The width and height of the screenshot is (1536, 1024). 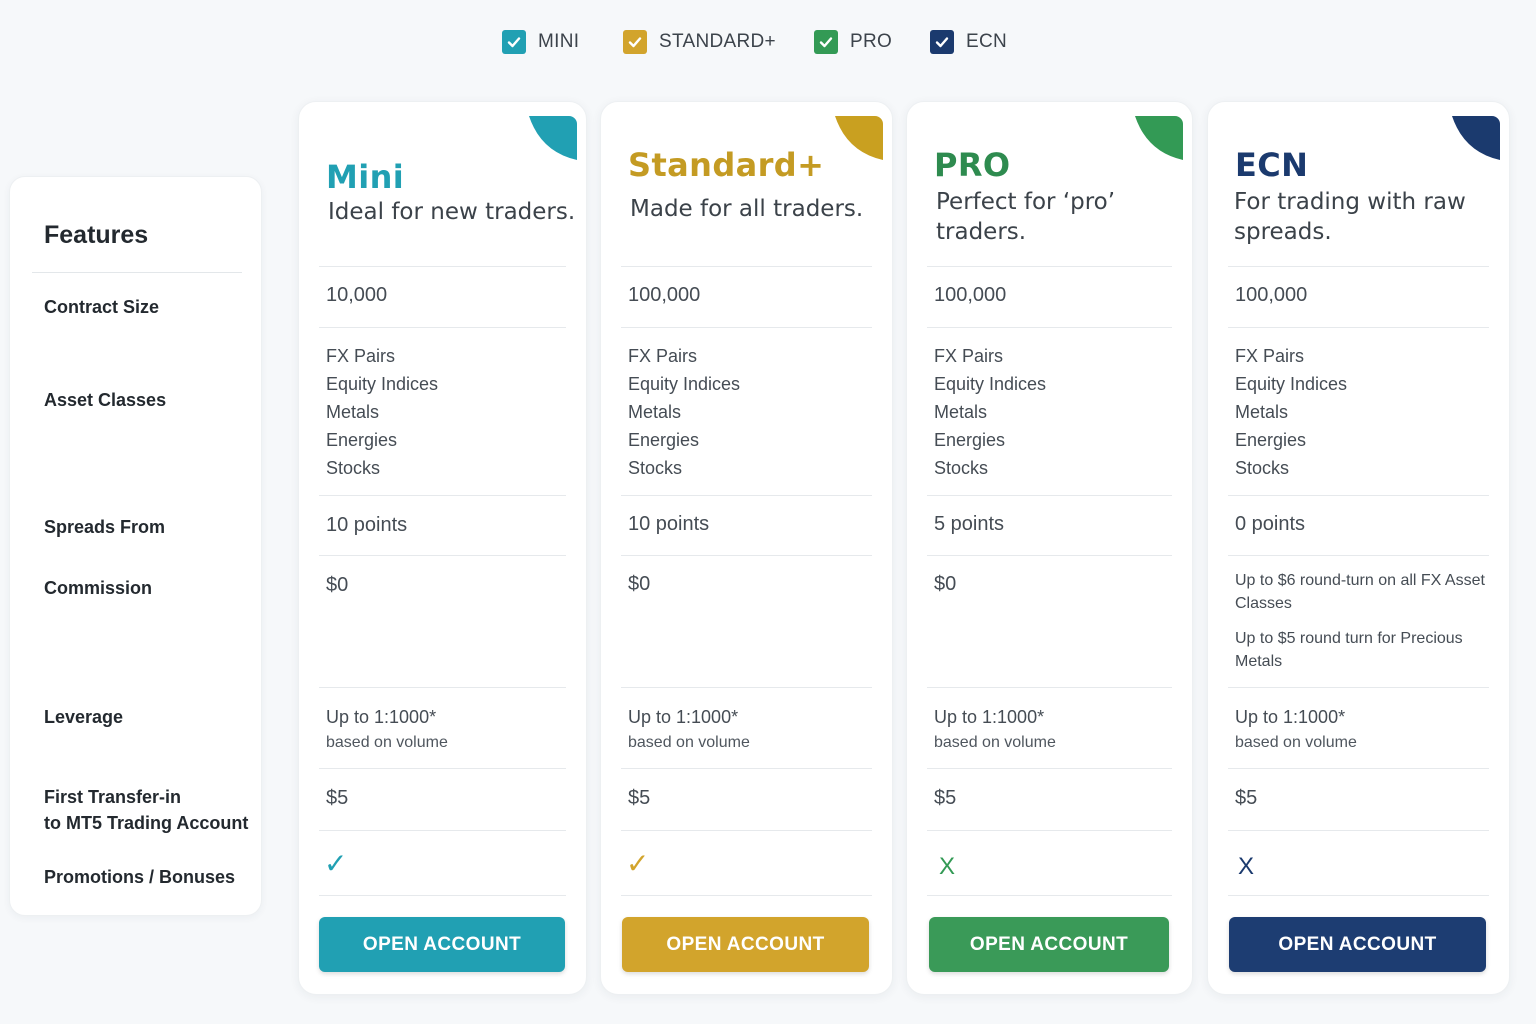 I want to click on check-icon: ✓, so click(x=336, y=863).